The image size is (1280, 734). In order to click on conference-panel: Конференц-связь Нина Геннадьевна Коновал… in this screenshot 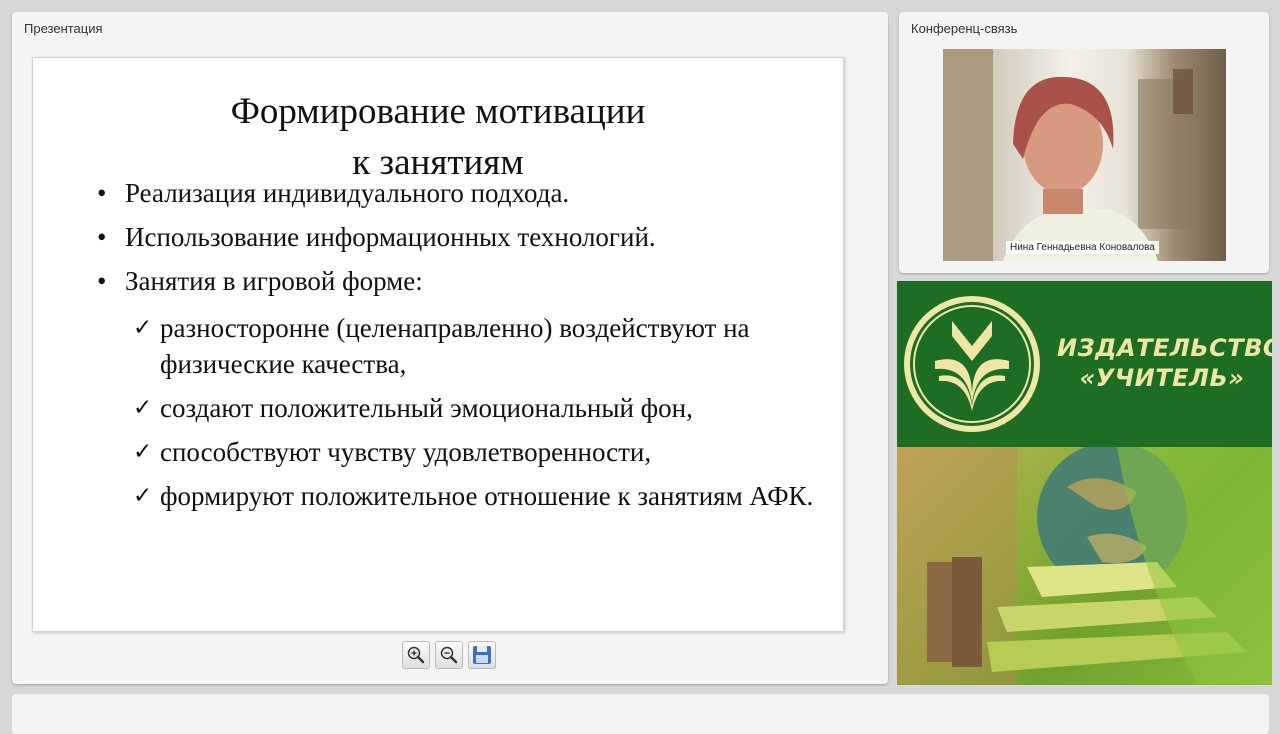, I will do `click(1084, 142)`.